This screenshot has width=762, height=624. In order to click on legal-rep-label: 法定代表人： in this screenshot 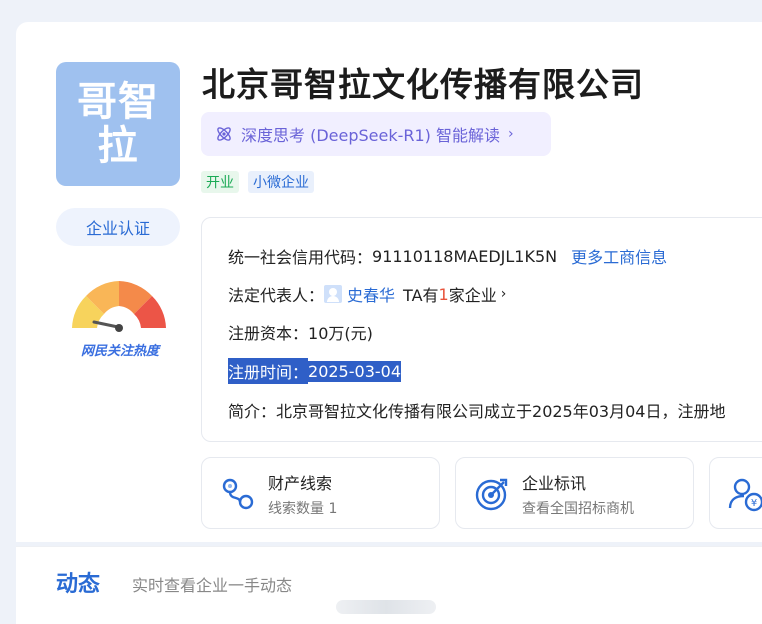, I will do `click(276, 295)`.